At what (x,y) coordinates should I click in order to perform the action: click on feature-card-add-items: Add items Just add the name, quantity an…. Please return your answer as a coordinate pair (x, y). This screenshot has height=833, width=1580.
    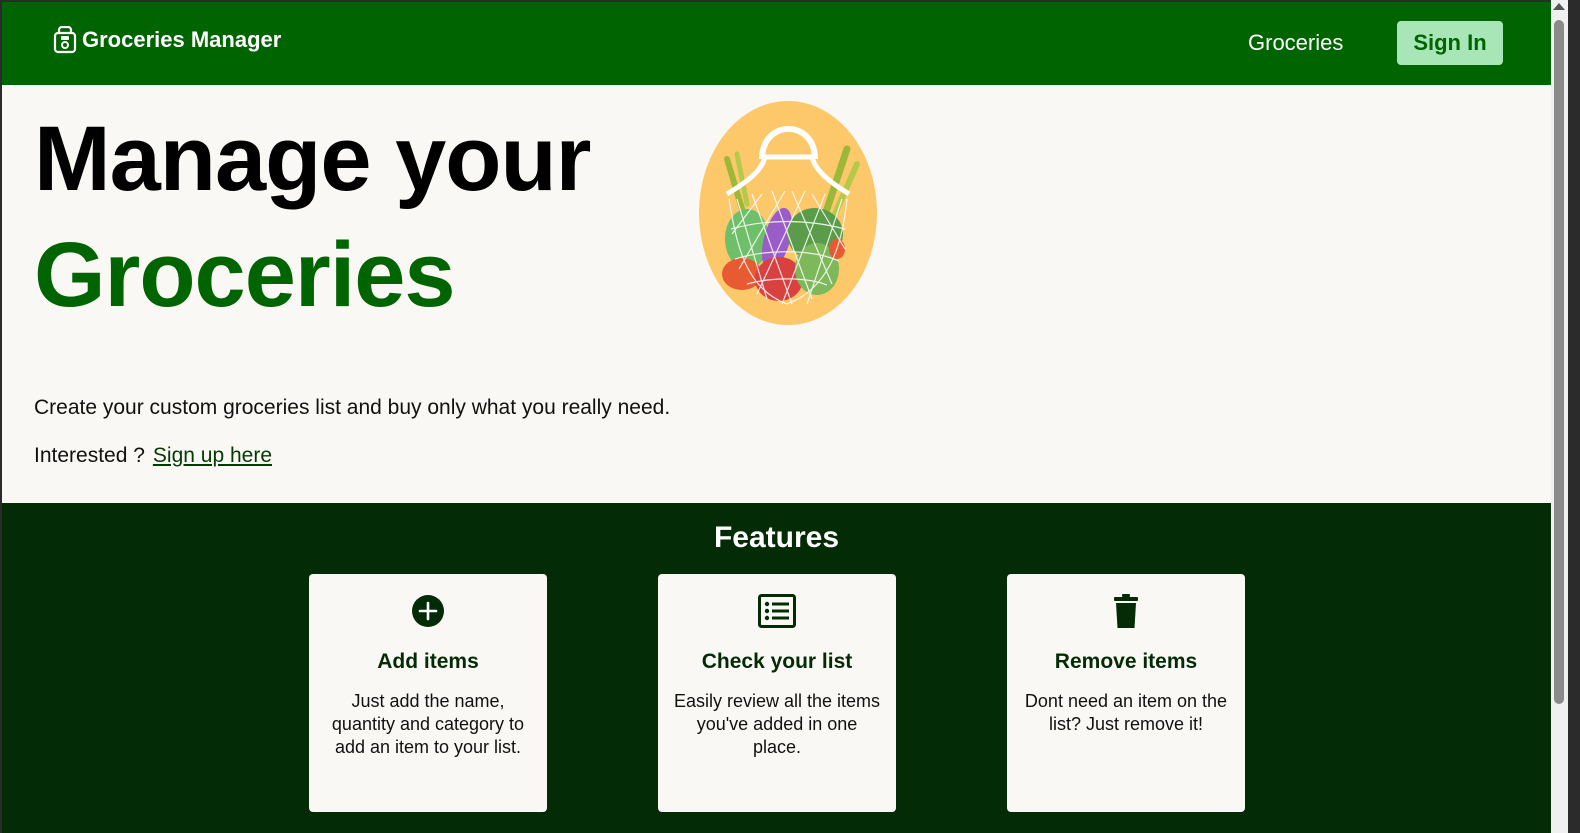
    Looking at the image, I should click on (428, 693).